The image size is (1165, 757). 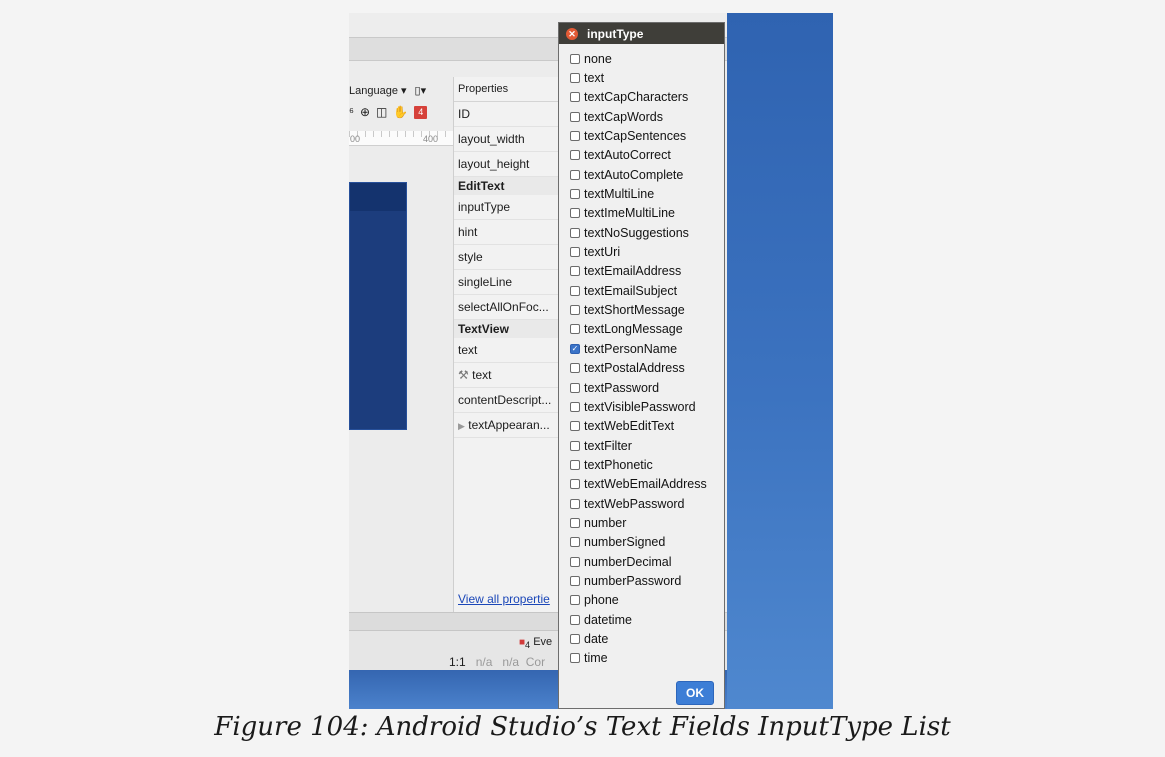 I want to click on ruler-tick-label: 400, so click(x=431, y=139).